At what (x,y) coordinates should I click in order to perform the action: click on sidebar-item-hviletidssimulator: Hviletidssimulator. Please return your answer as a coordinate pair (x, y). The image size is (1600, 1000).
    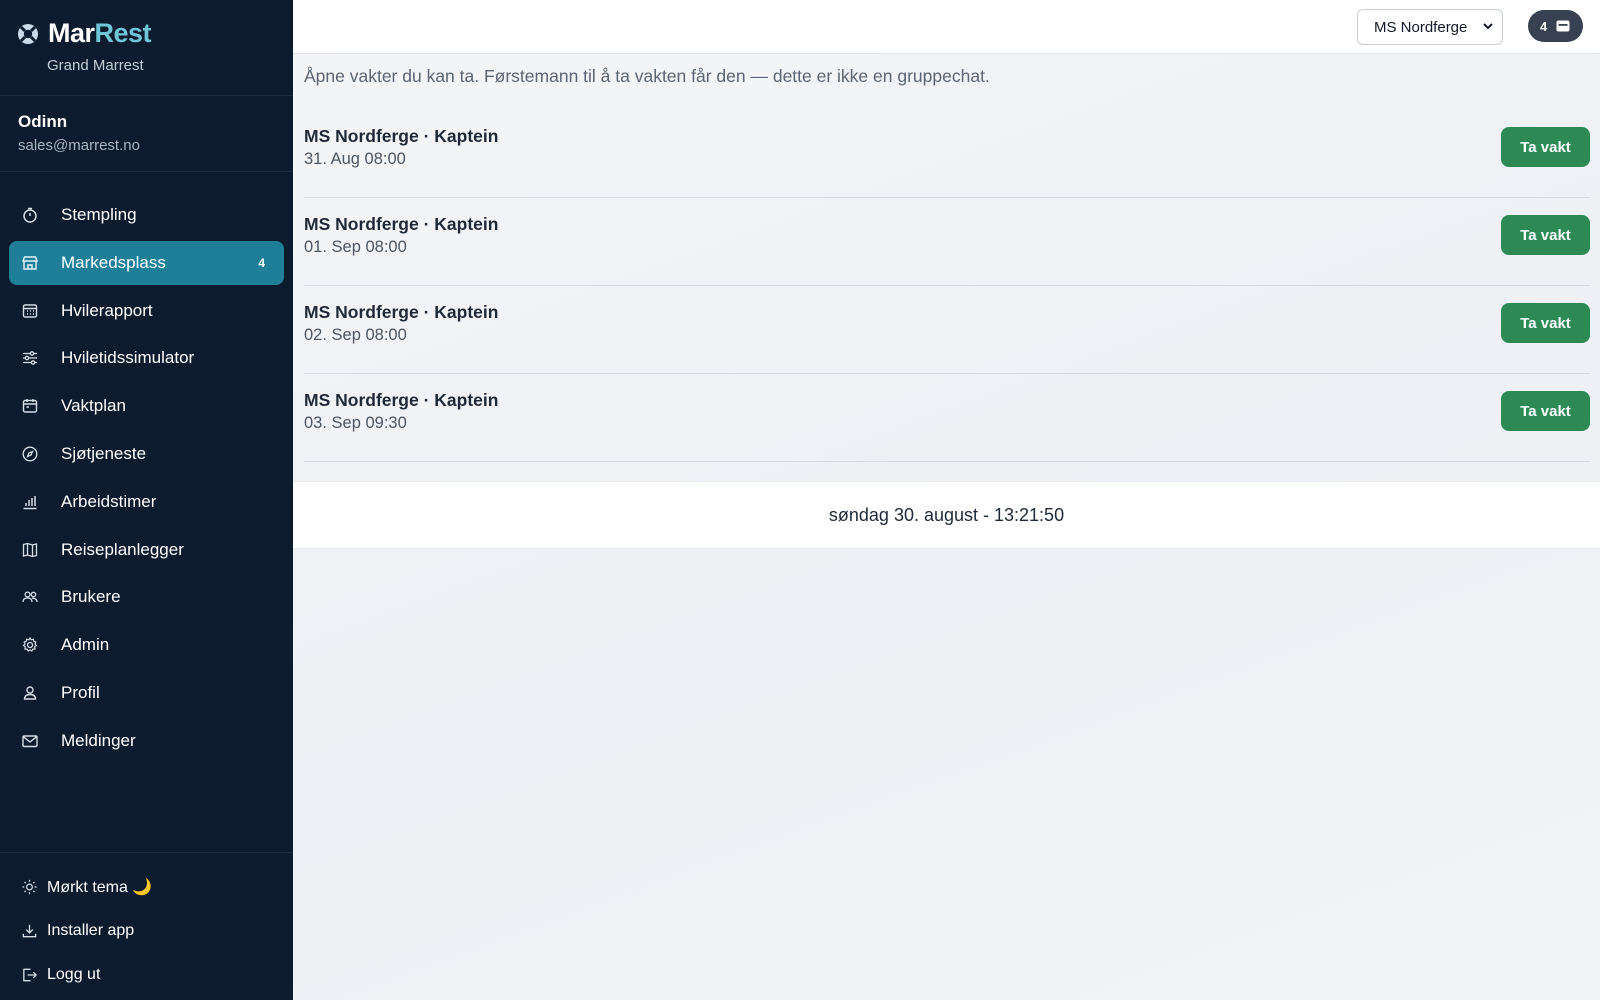
    Looking at the image, I should click on (146, 358).